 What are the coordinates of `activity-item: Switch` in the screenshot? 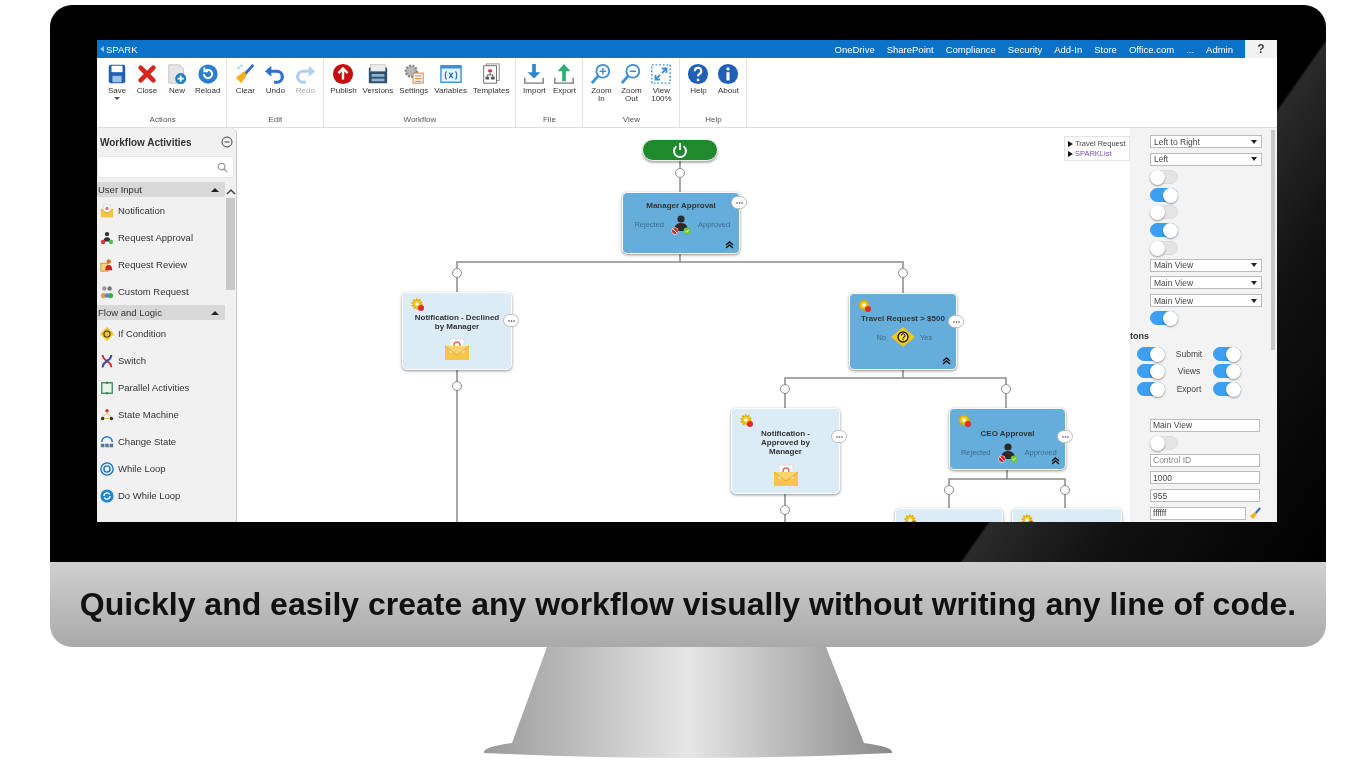 It's located at (161, 360).